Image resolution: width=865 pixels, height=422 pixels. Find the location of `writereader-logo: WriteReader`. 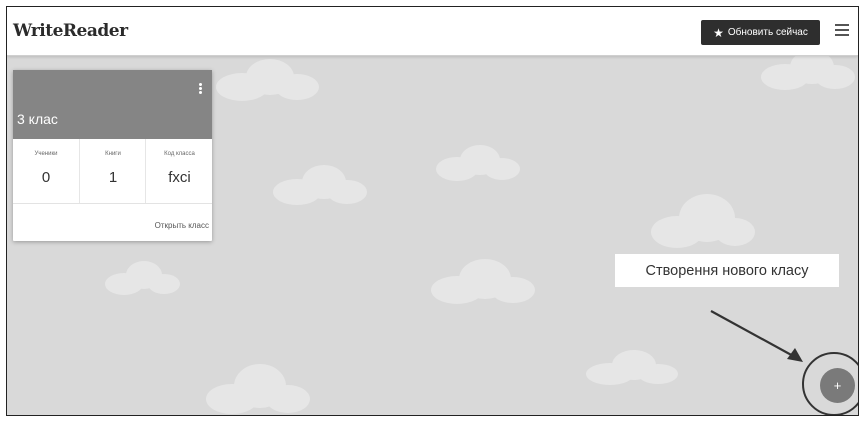

writereader-logo: WriteReader is located at coordinates (70, 31).